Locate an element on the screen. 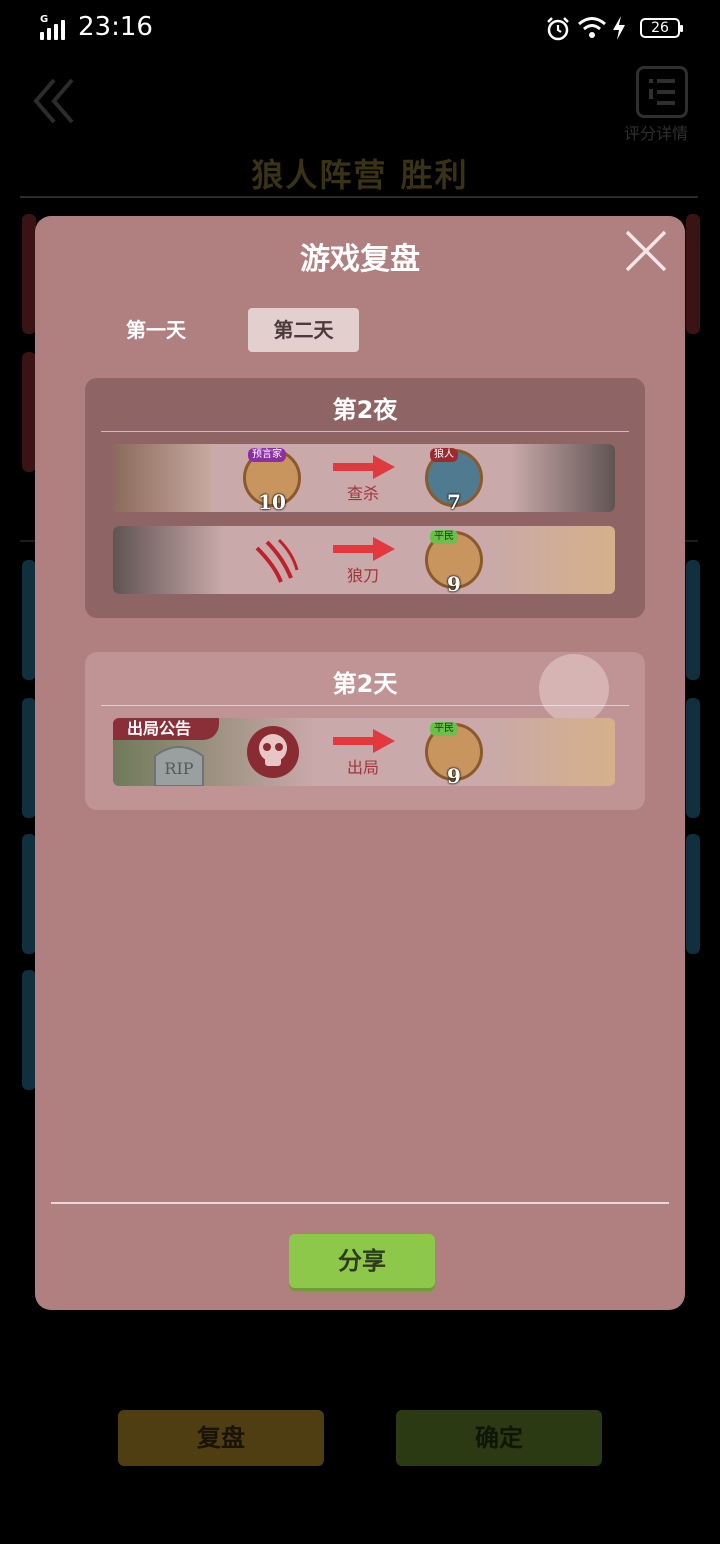 The height and width of the screenshot is (1544, 720). section-header: 第2夜 is located at coordinates (365, 405).